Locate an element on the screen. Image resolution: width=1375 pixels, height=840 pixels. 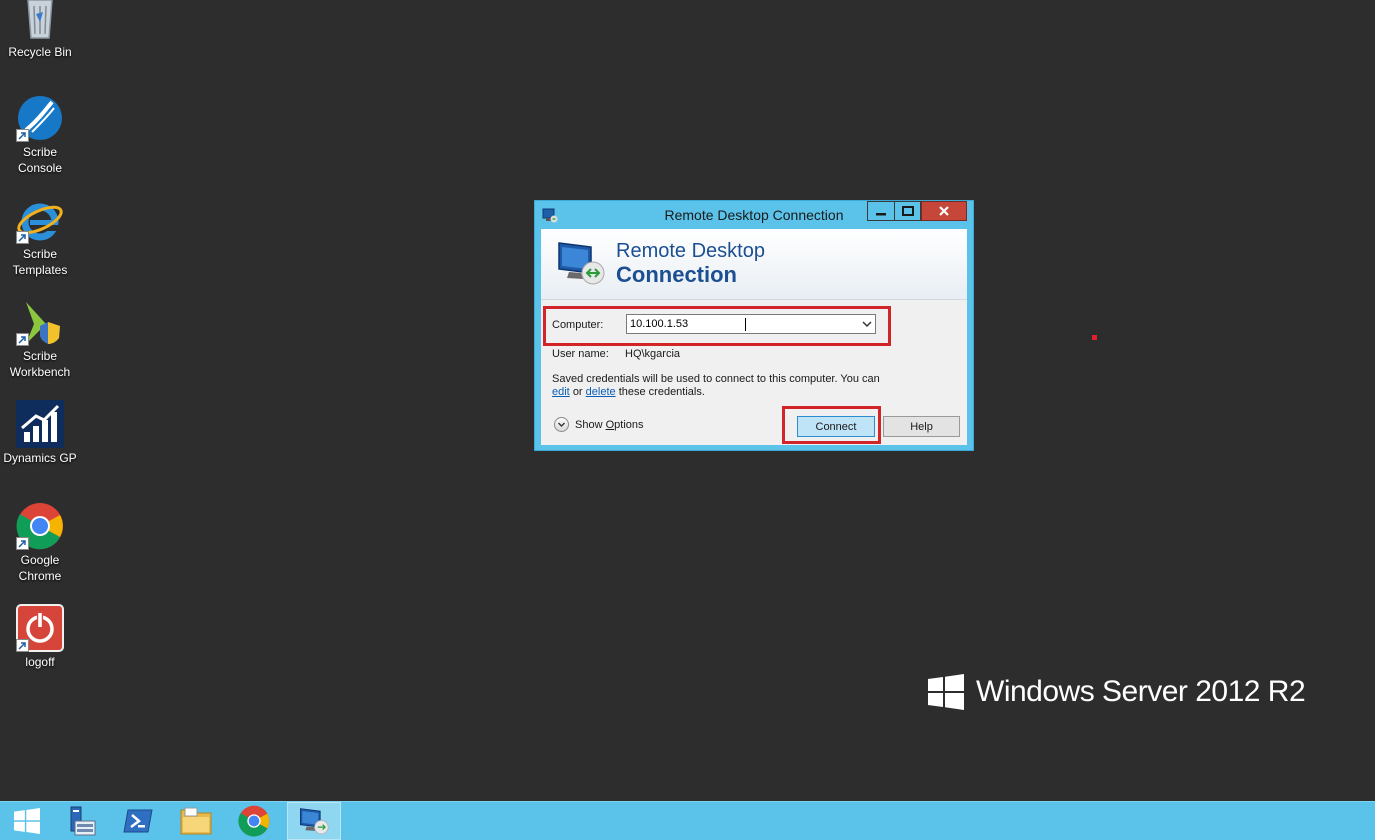
desktop-icon-scribe-console: Scribe Console is located at coordinates (40, 135).